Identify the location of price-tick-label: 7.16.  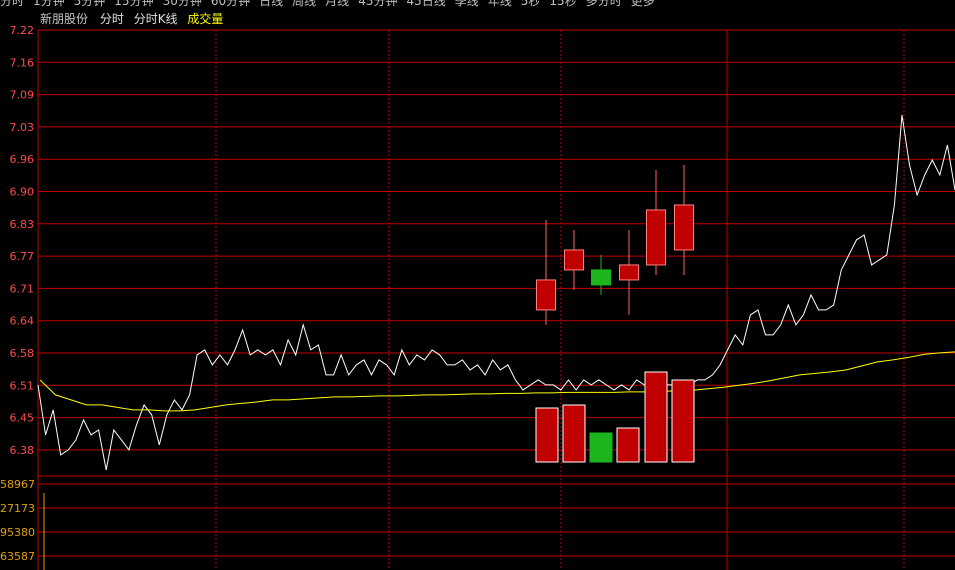
(22, 62).